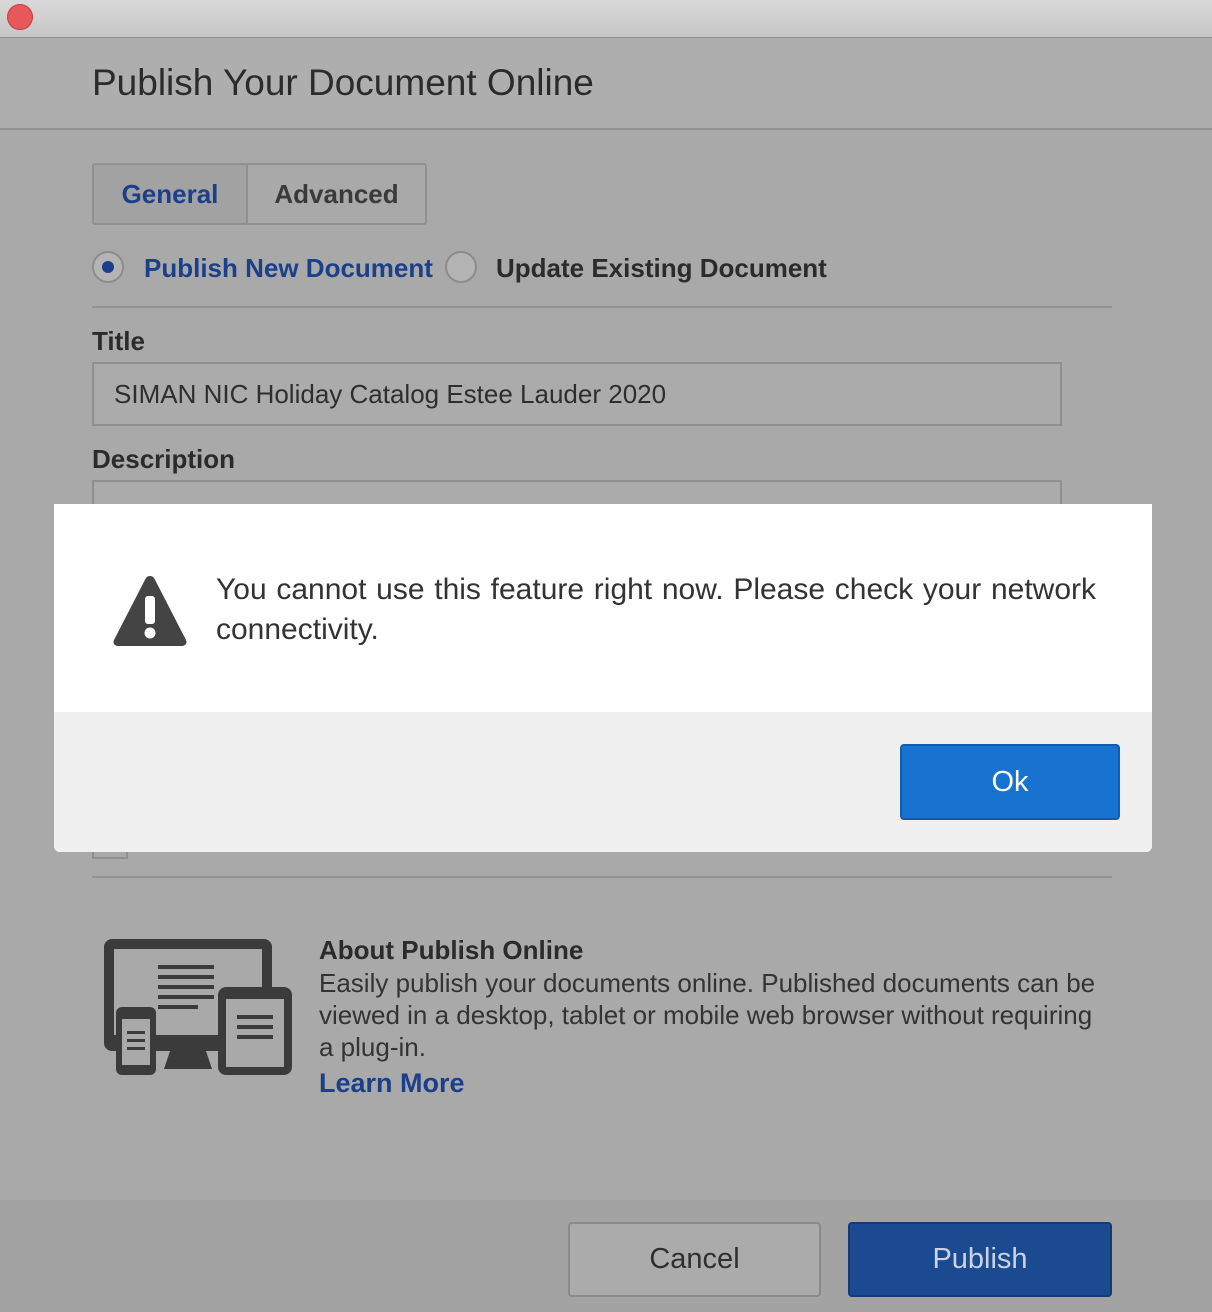  I want to click on warning-icon, so click(150, 611).